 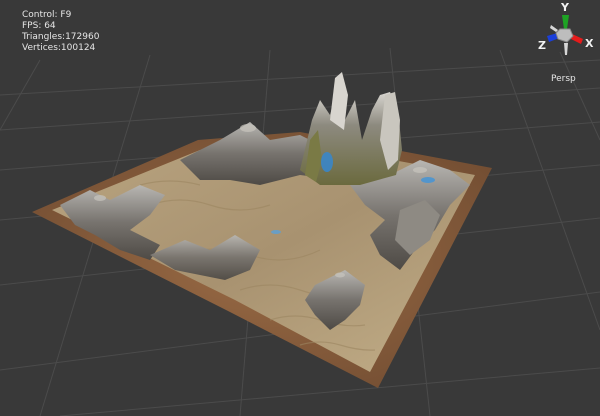 What do you see at coordinates (327, 162) in the screenshot?
I see `water-pool-center` at bounding box center [327, 162].